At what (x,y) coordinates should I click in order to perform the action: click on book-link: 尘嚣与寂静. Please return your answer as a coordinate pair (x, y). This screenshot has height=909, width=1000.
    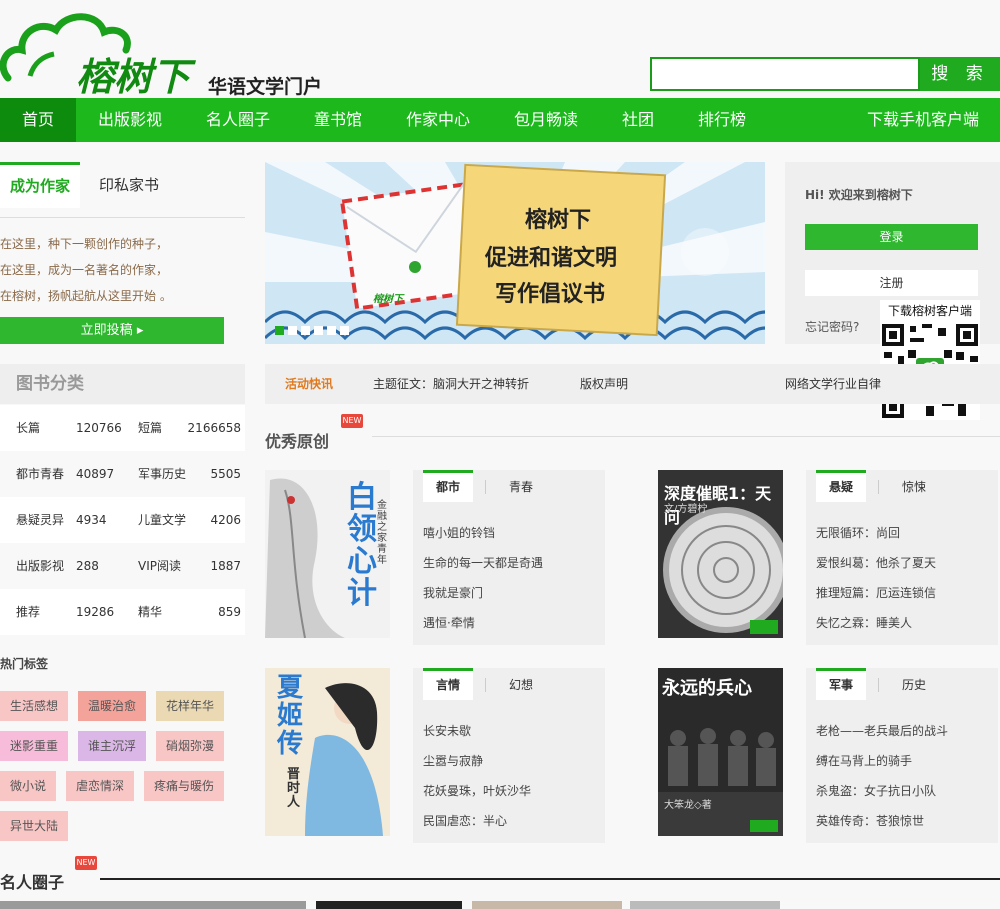
    Looking at the image, I should click on (453, 760).